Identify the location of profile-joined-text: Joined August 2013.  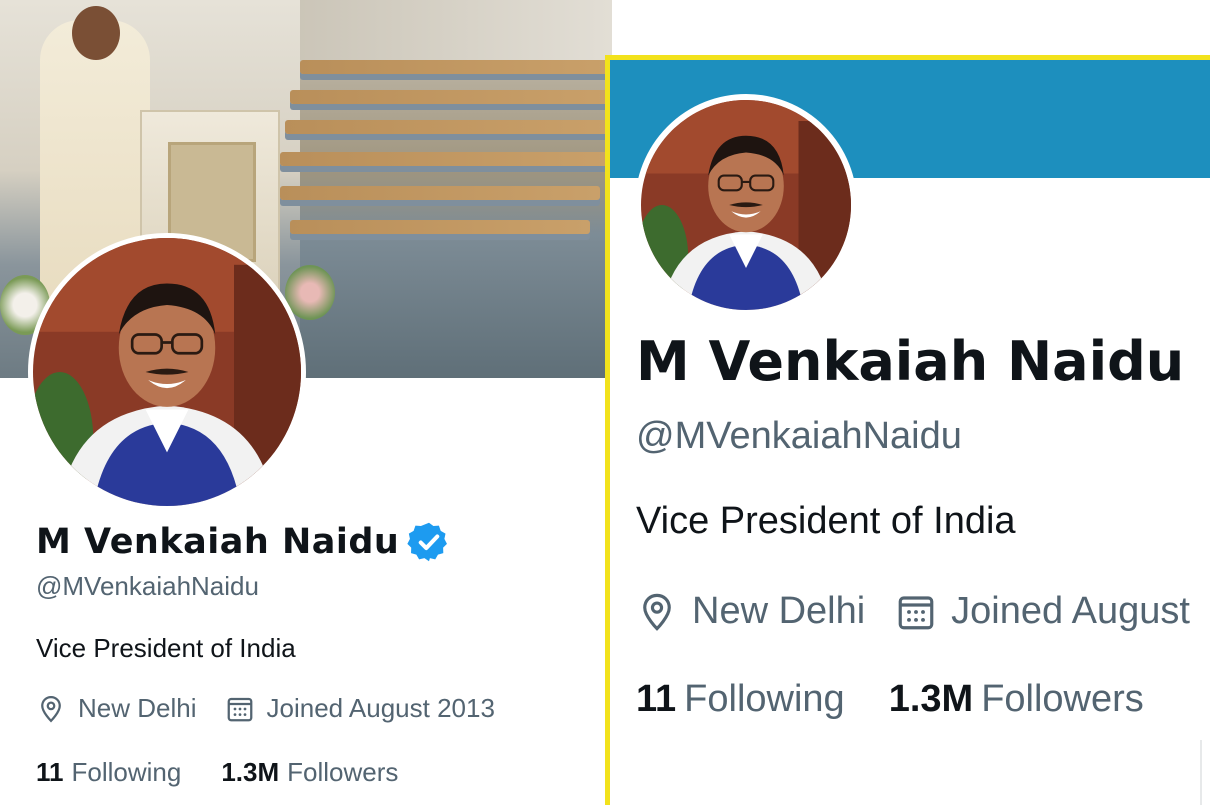
(380, 708).